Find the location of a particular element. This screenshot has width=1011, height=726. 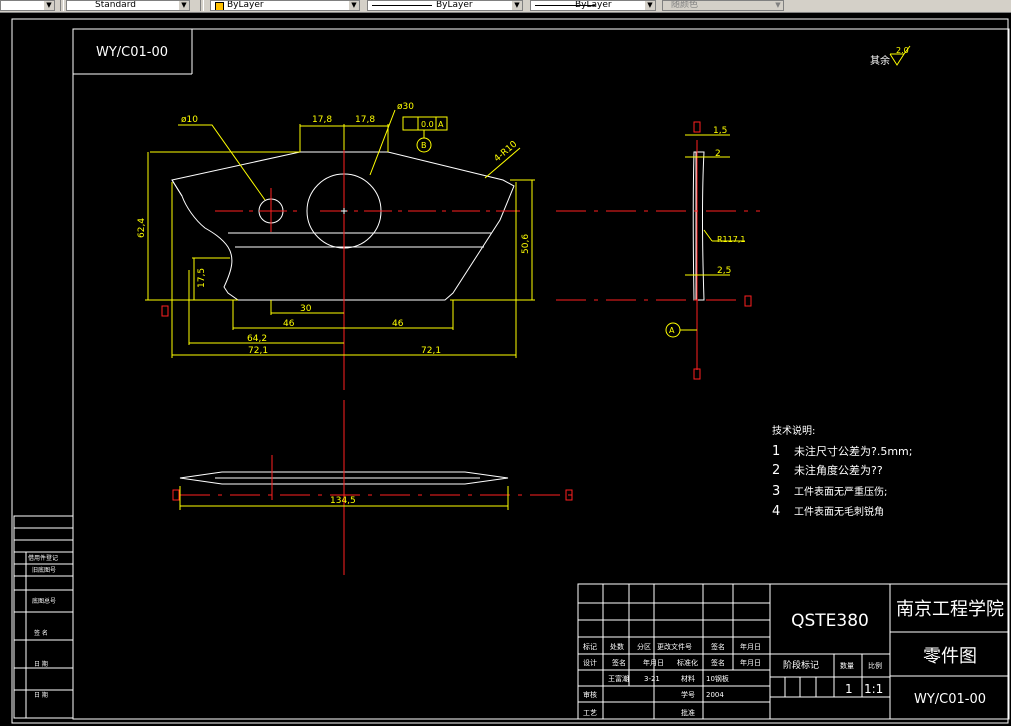

dim-2: 2 is located at coordinates (718, 154).